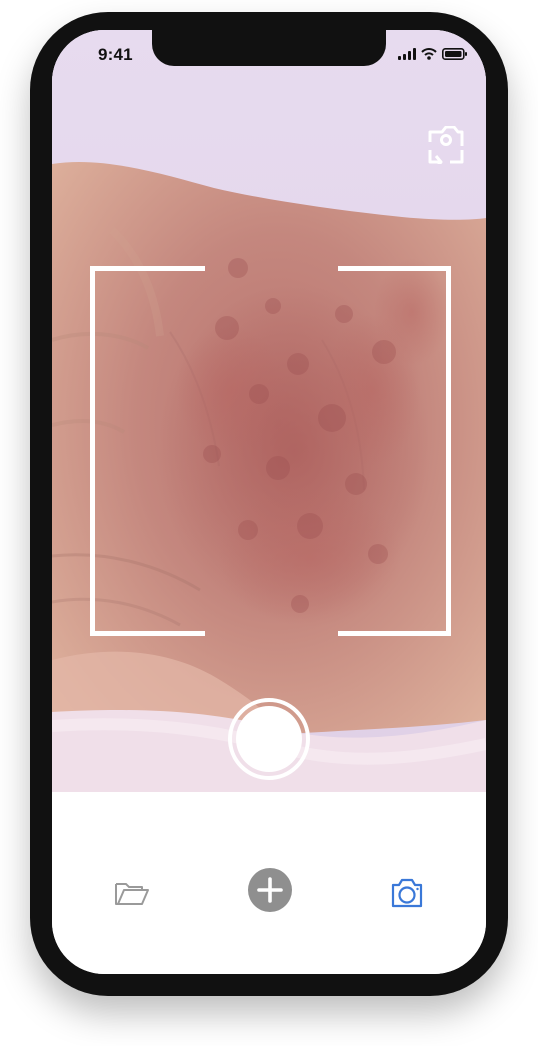 The image size is (538, 1046). I want to click on frame-bracket-right, so click(394, 451).